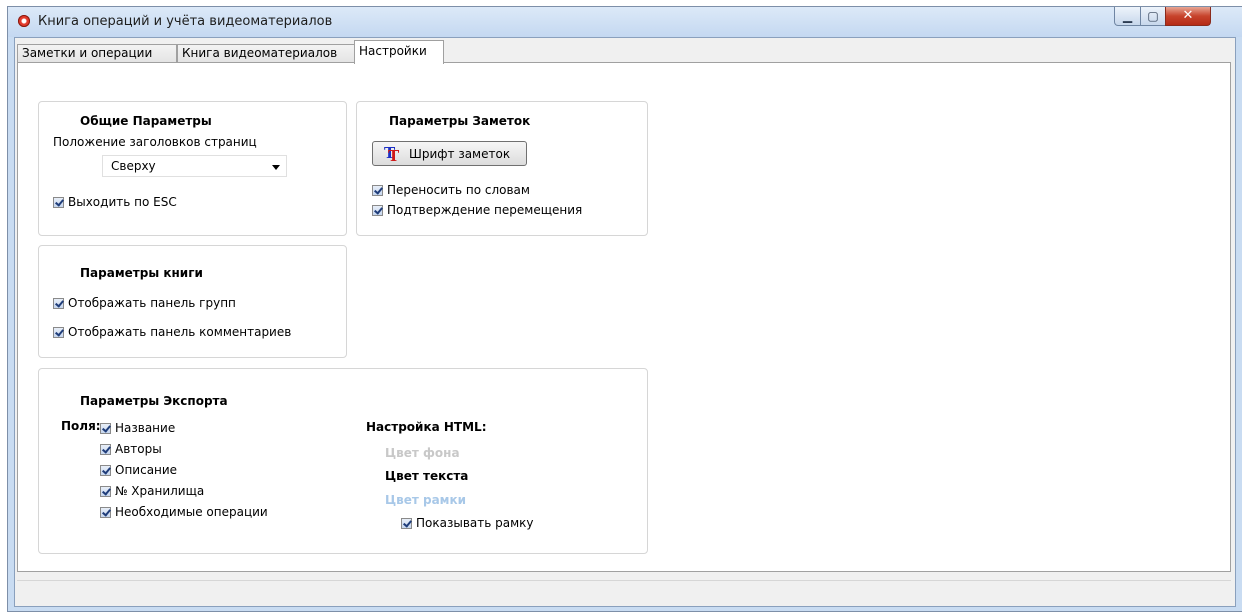  I want to click on tab-notes-operations: Заметки и операции, so click(97, 53).